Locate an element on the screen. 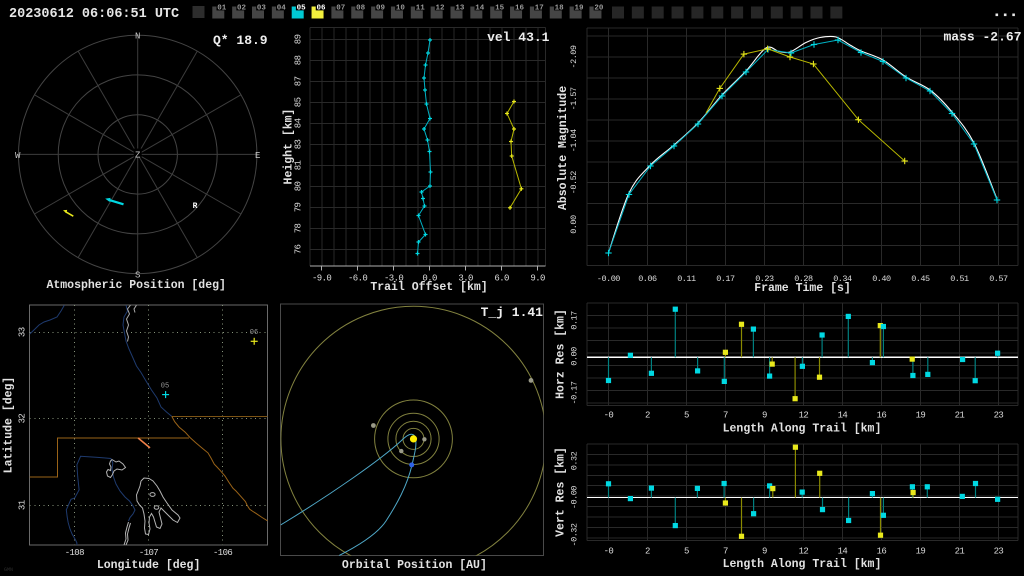 The height and width of the screenshot is (576, 1024). svg-text: R is located at coordinates (195, 206).